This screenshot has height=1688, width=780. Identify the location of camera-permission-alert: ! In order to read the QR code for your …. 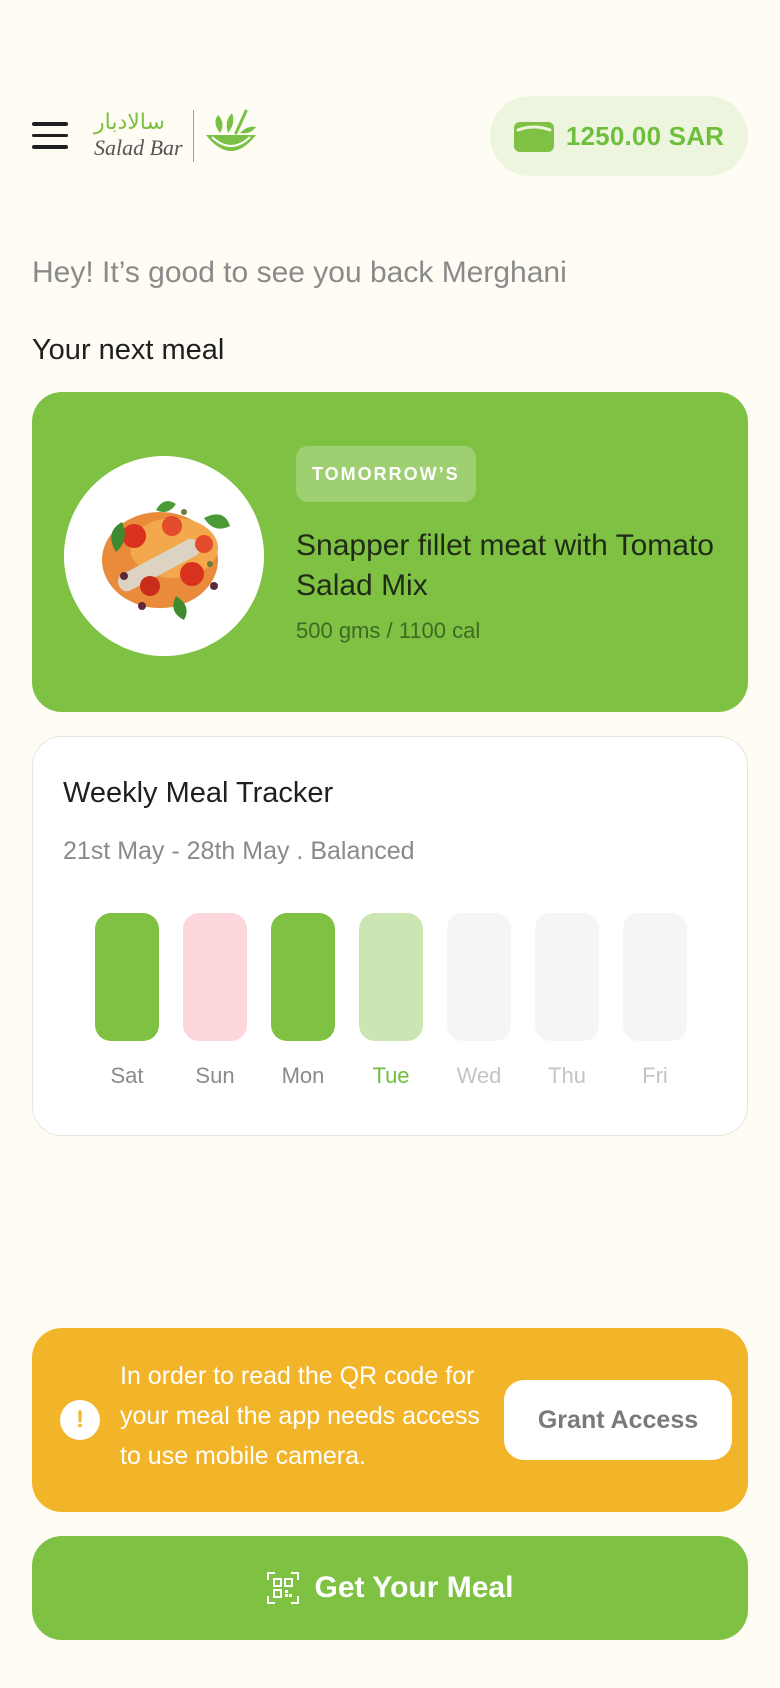
(390, 1420).